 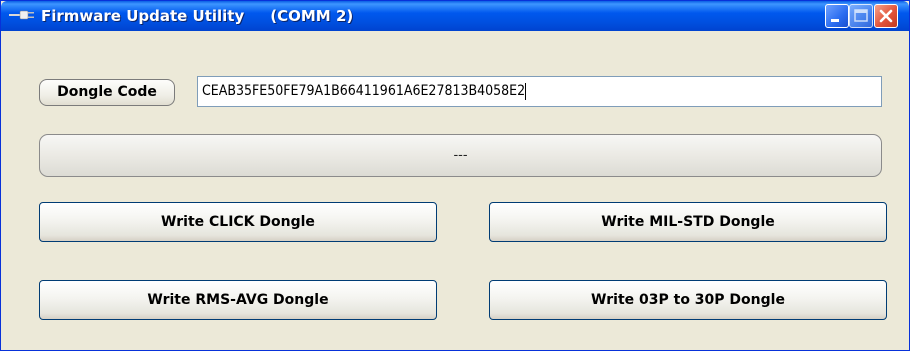 What do you see at coordinates (107, 92) in the screenshot?
I see `dongle-code-label: Dongle Code` at bounding box center [107, 92].